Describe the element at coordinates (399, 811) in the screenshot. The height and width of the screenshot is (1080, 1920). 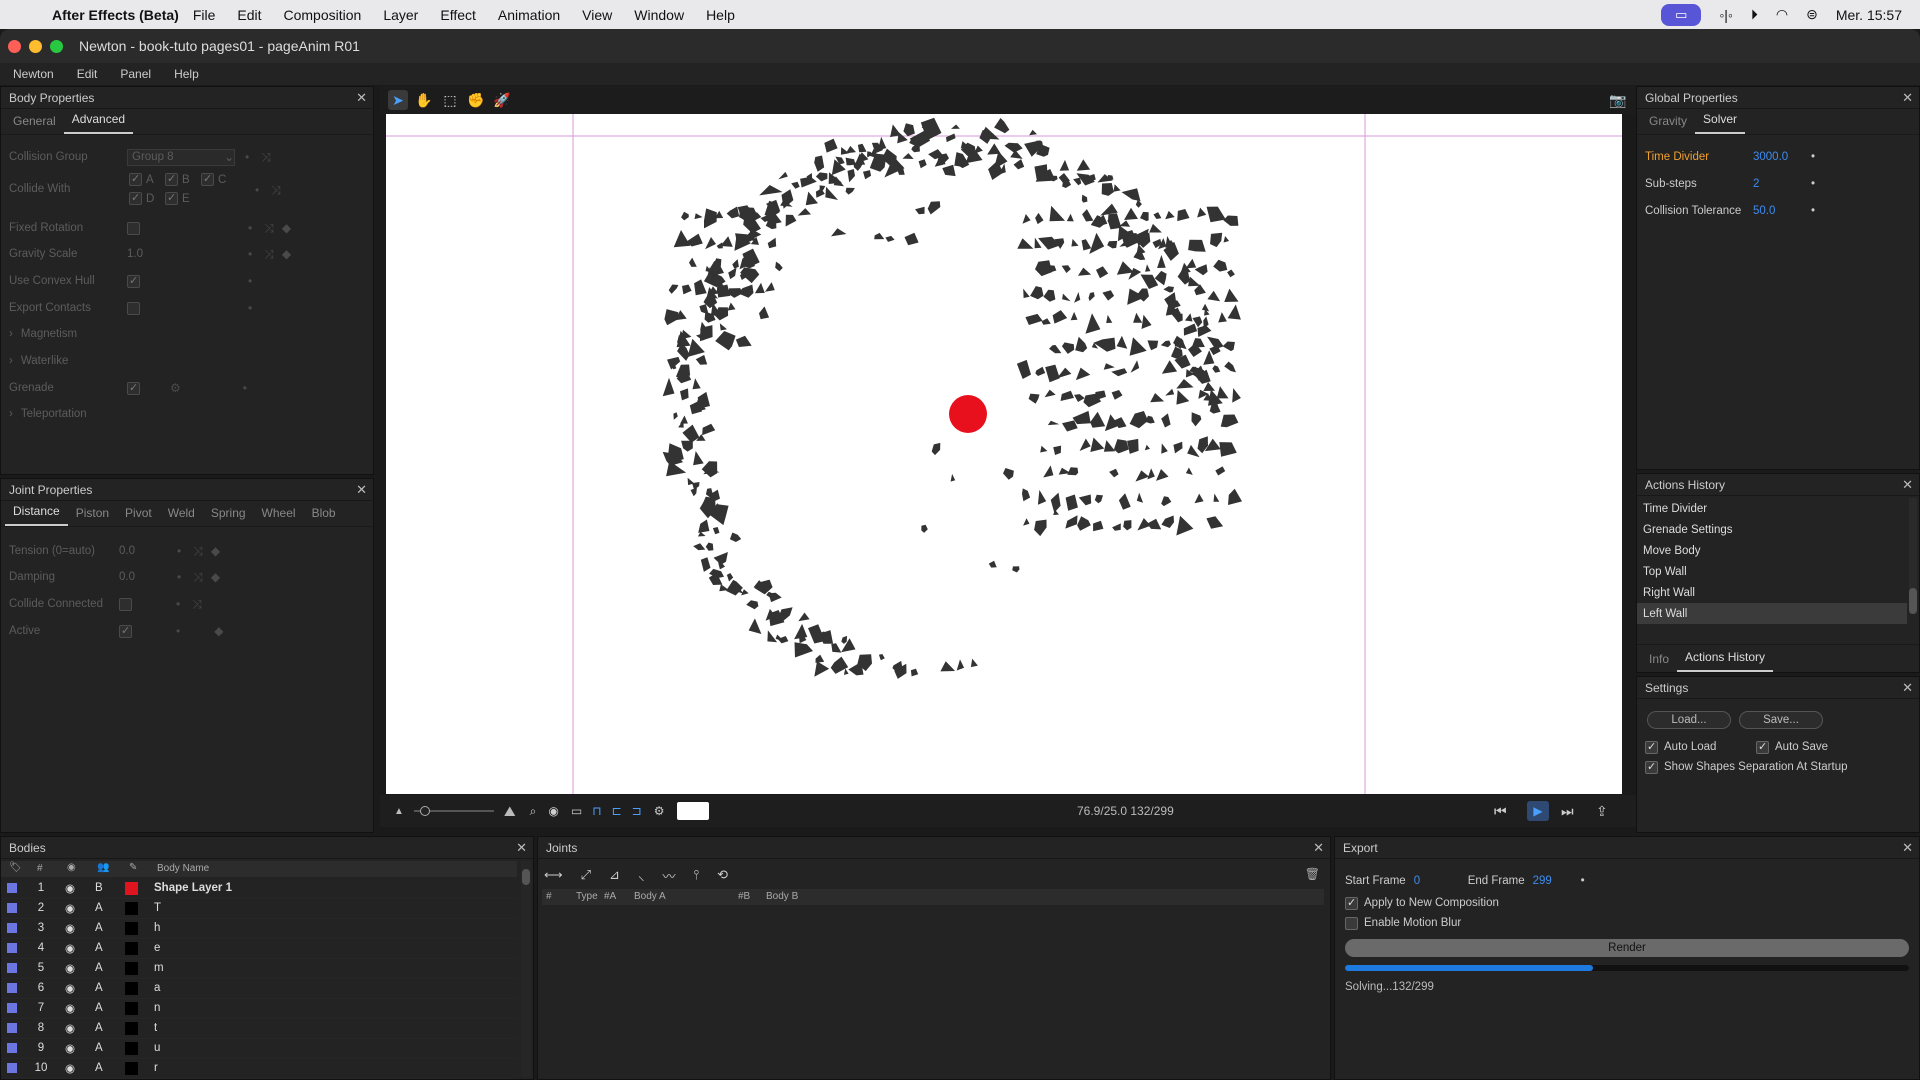
I see `zoom-out-icon: ▲` at that location.